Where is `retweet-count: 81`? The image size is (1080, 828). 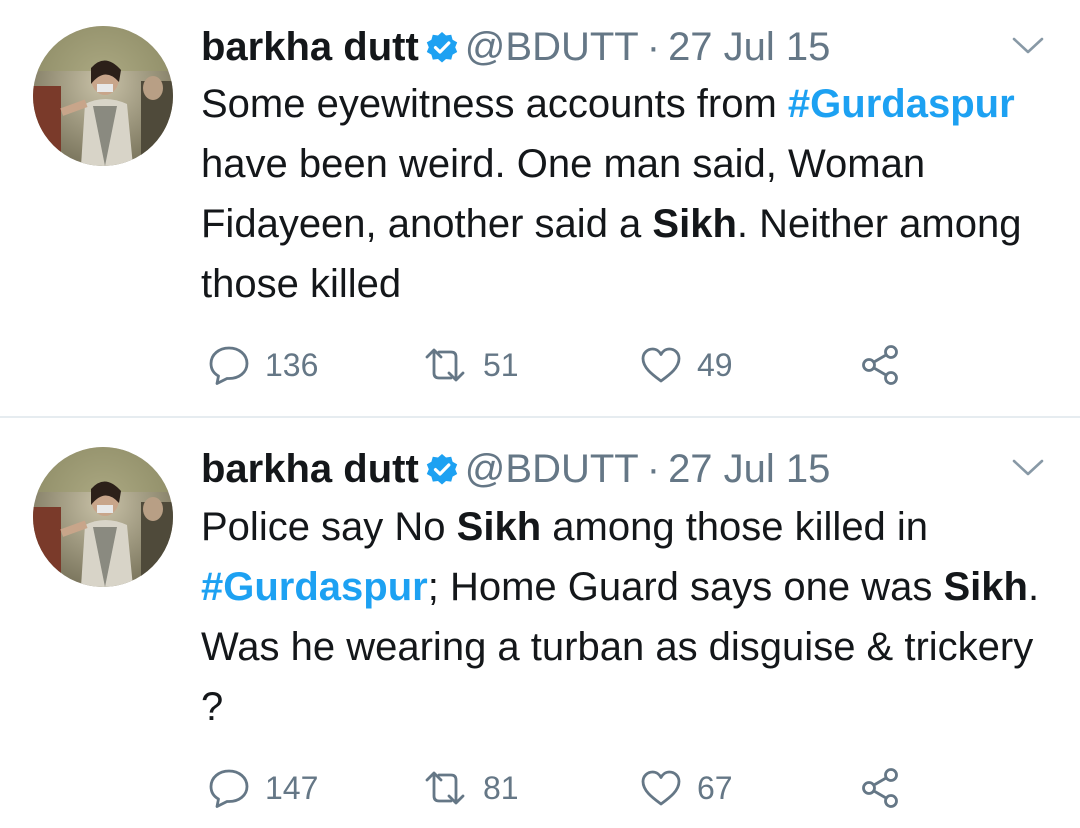
retweet-count: 81 is located at coordinates (501, 787).